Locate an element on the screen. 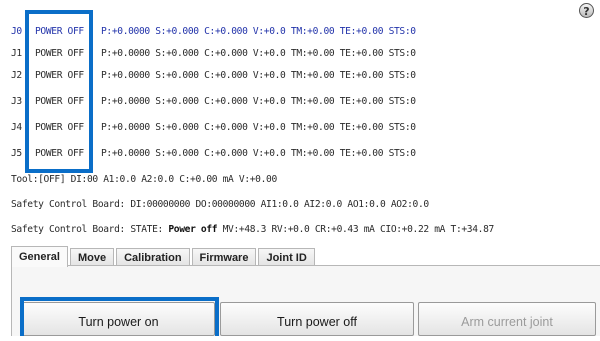 The height and width of the screenshot is (341, 600). joint-id: J5 is located at coordinates (16, 153).